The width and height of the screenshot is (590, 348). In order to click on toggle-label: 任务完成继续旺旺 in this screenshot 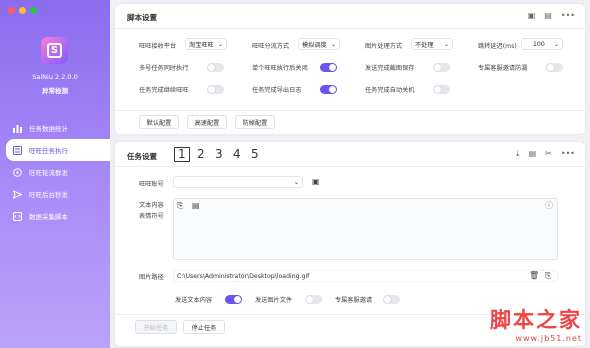, I will do `click(164, 90)`.